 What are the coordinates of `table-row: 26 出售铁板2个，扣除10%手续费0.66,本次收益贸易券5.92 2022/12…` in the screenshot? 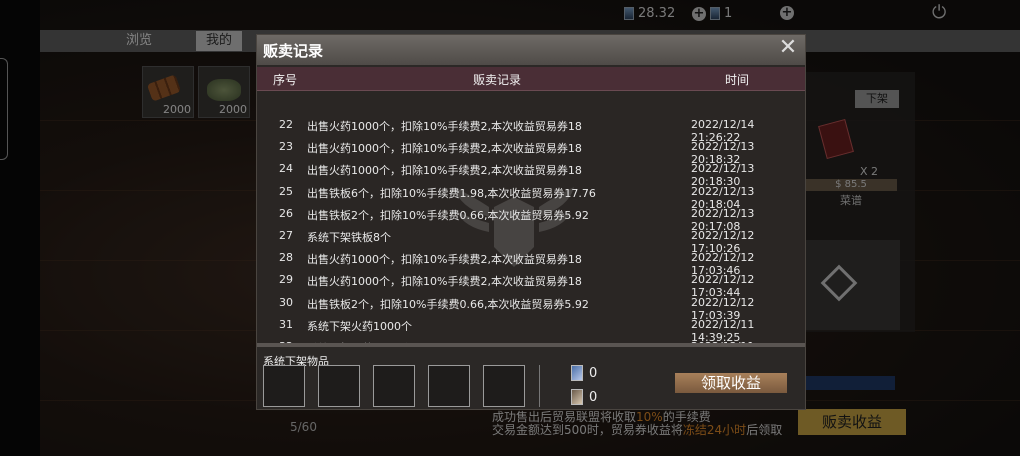 It's located at (531, 218).